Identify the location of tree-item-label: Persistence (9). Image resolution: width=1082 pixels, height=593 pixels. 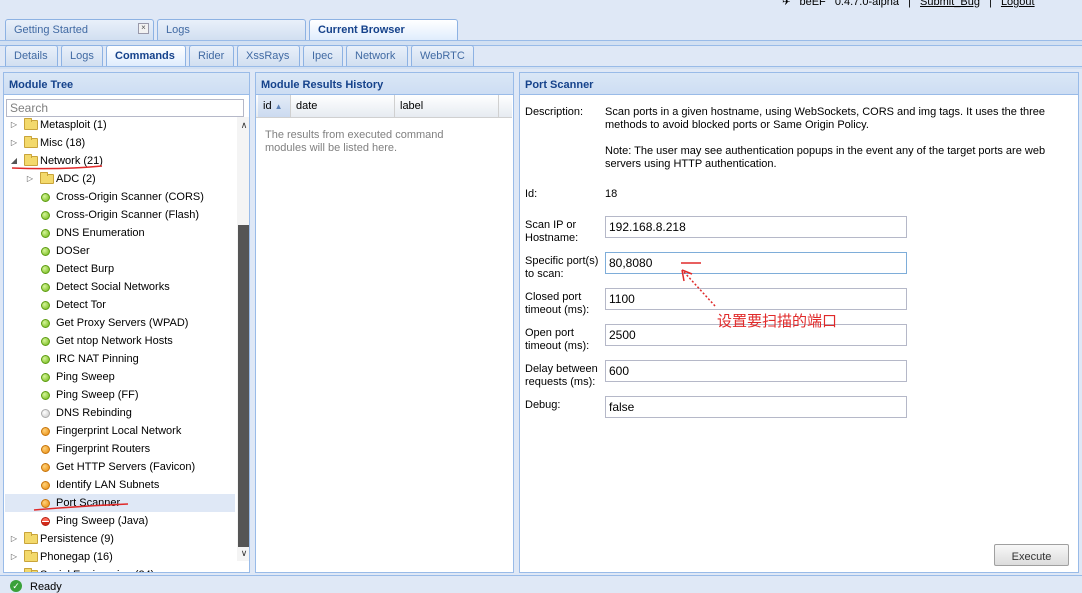
(77, 539).